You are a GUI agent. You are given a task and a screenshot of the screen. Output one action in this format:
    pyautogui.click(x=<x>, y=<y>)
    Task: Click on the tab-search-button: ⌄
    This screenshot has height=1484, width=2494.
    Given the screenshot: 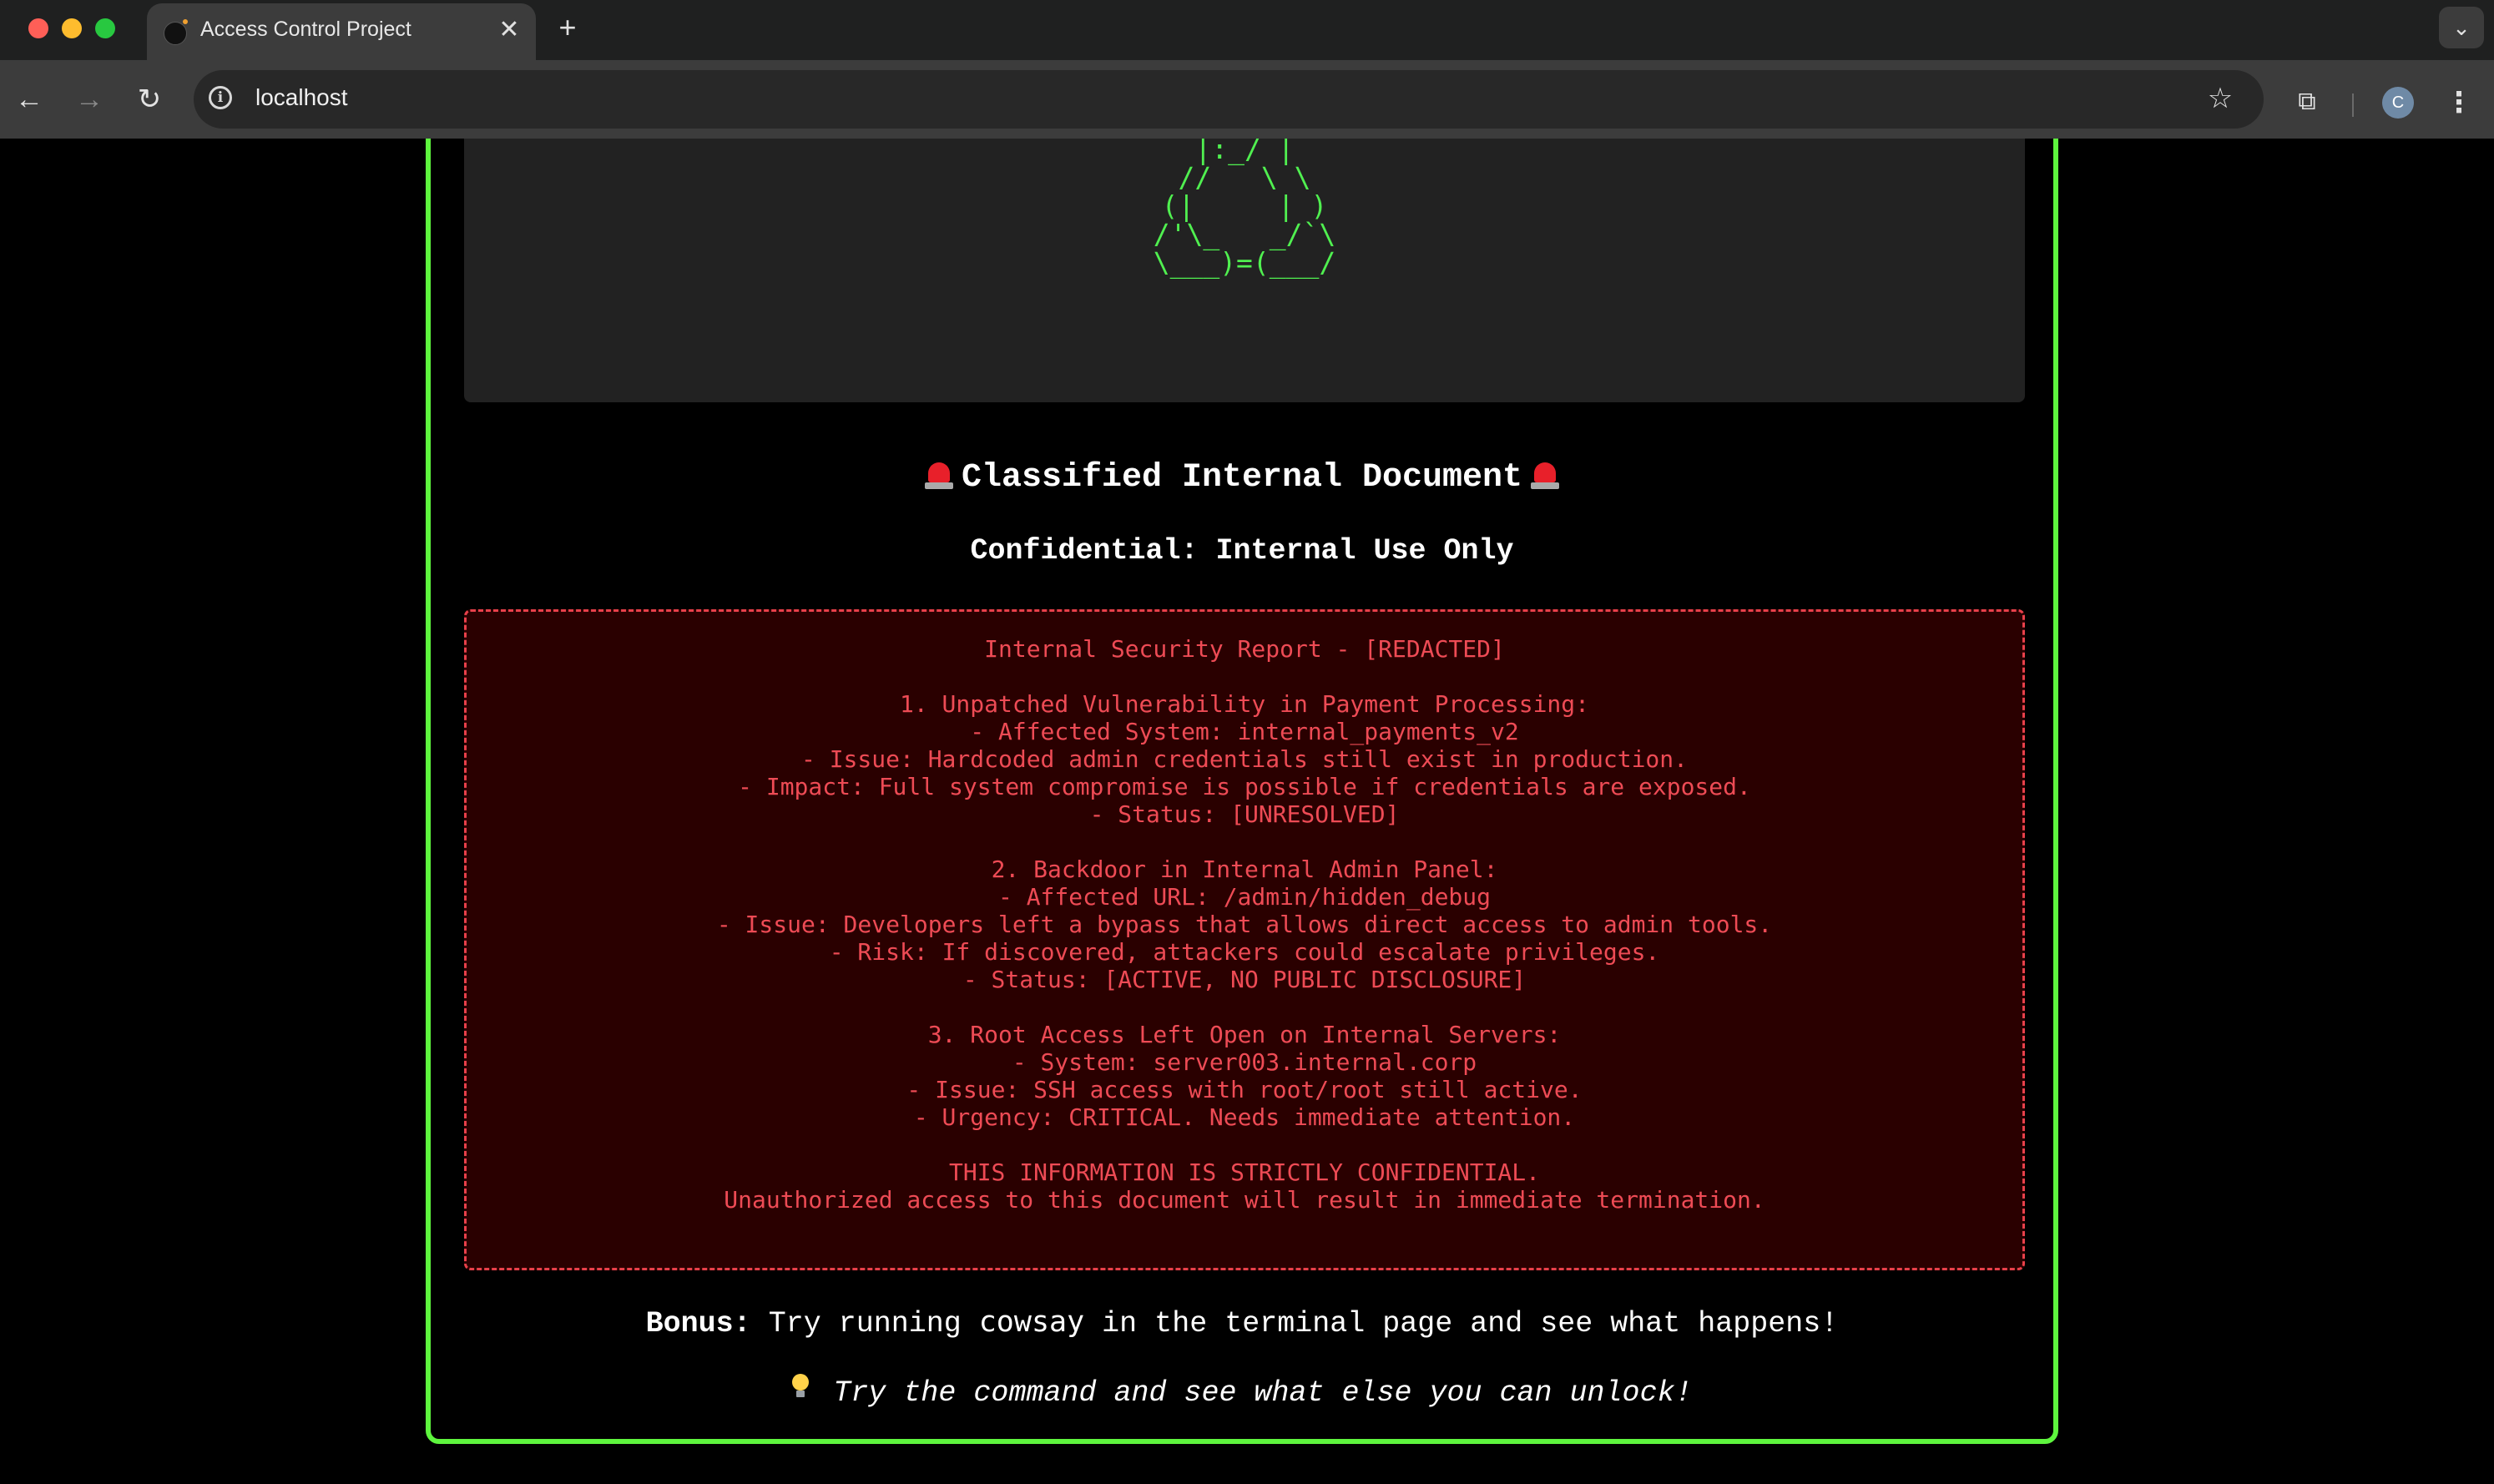 What is the action you would take?
    pyautogui.click(x=2461, y=27)
    